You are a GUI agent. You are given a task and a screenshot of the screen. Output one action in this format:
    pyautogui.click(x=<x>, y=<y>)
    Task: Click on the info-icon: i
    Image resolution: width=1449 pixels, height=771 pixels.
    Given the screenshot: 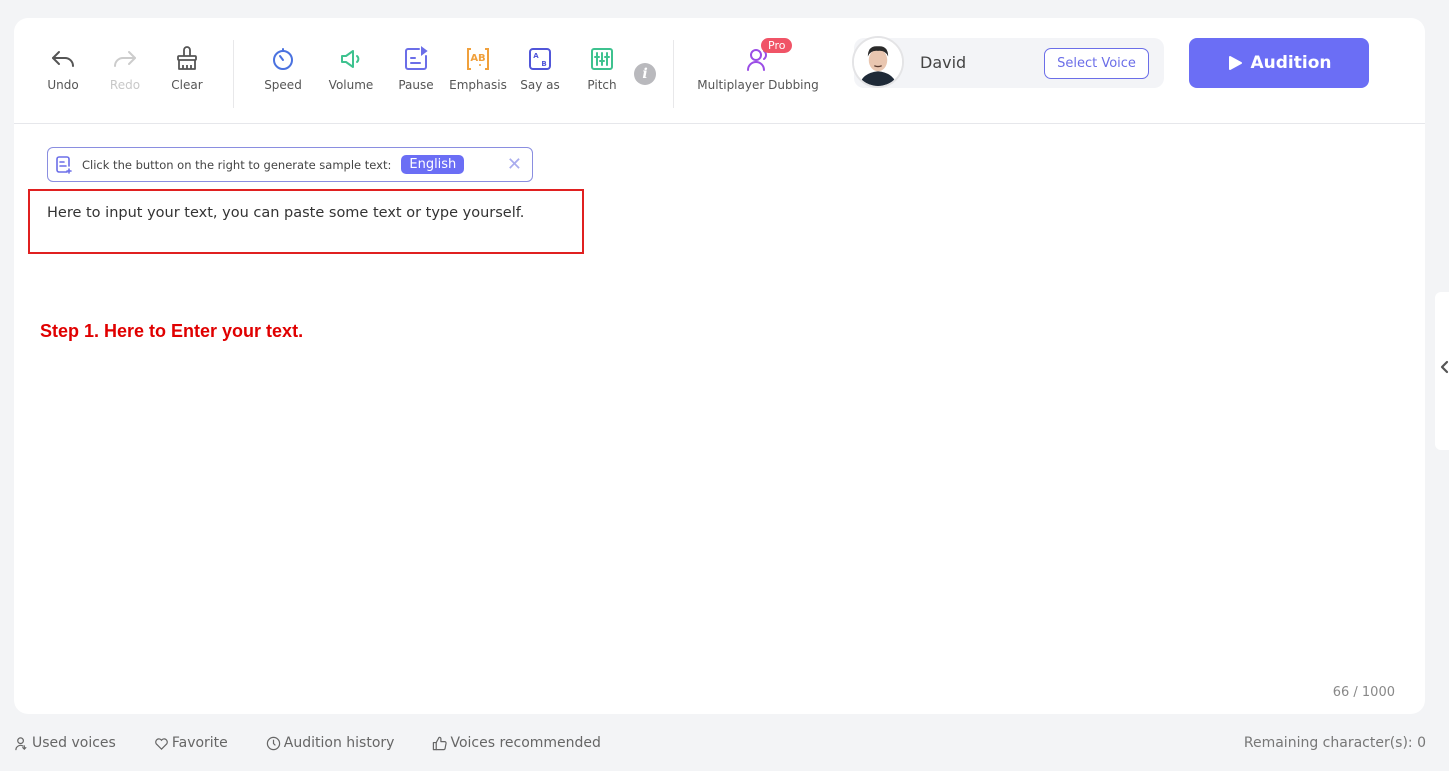 What is the action you would take?
    pyautogui.click(x=645, y=74)
    